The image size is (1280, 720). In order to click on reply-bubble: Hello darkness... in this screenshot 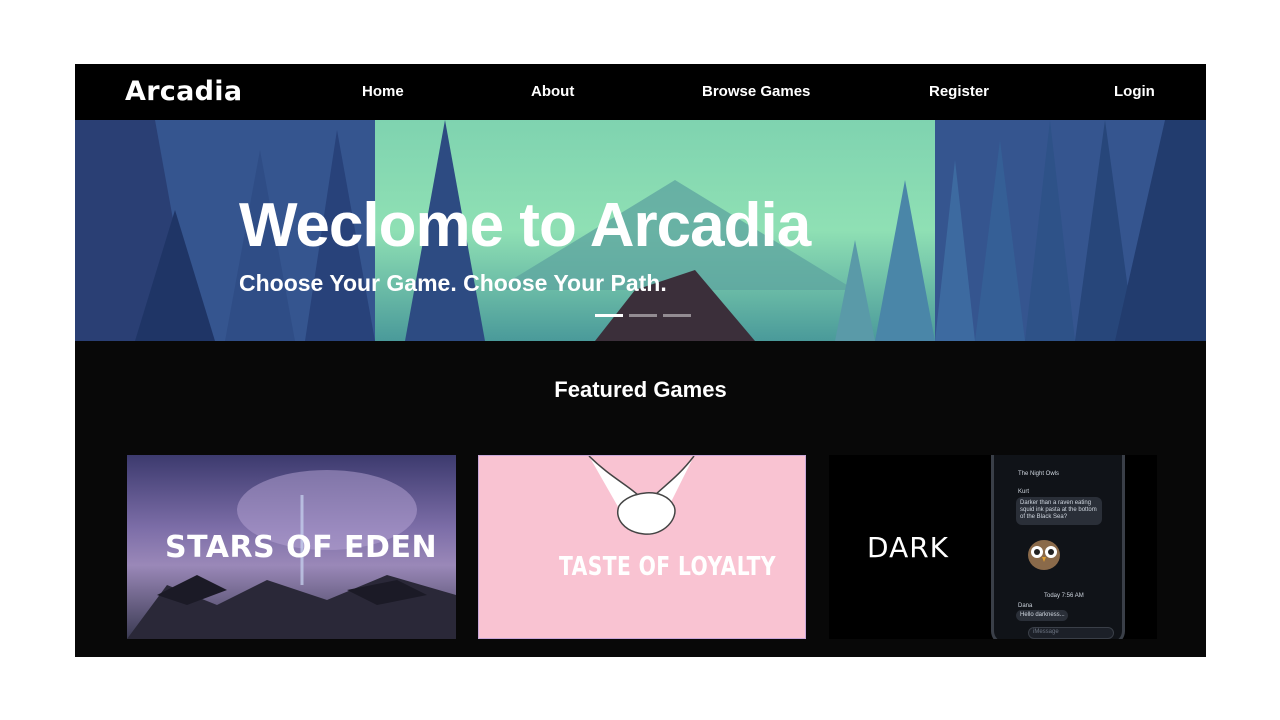, I will do `click(1042, 615)`.